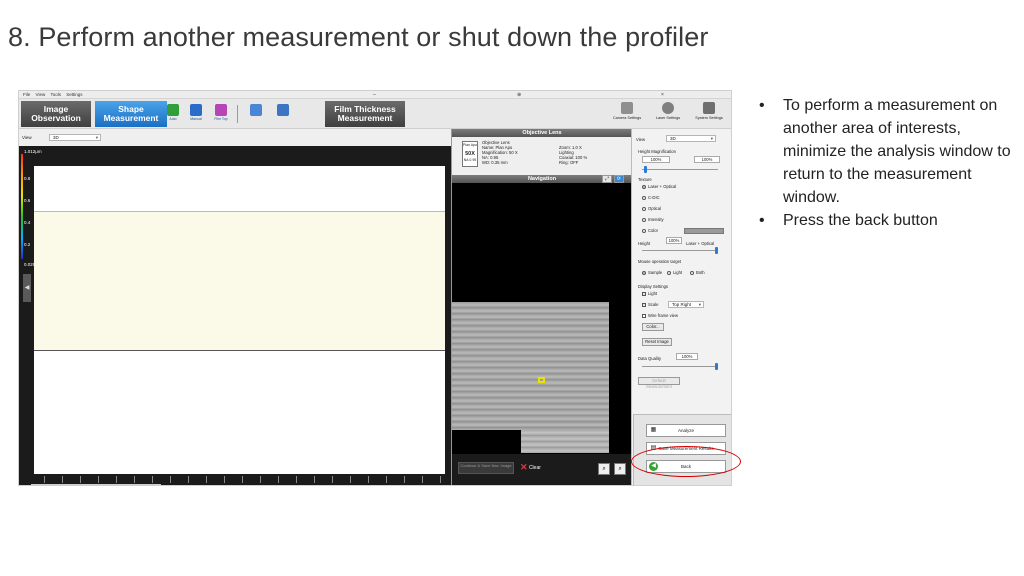  I want to click on radio-selected, so click(644, 272).